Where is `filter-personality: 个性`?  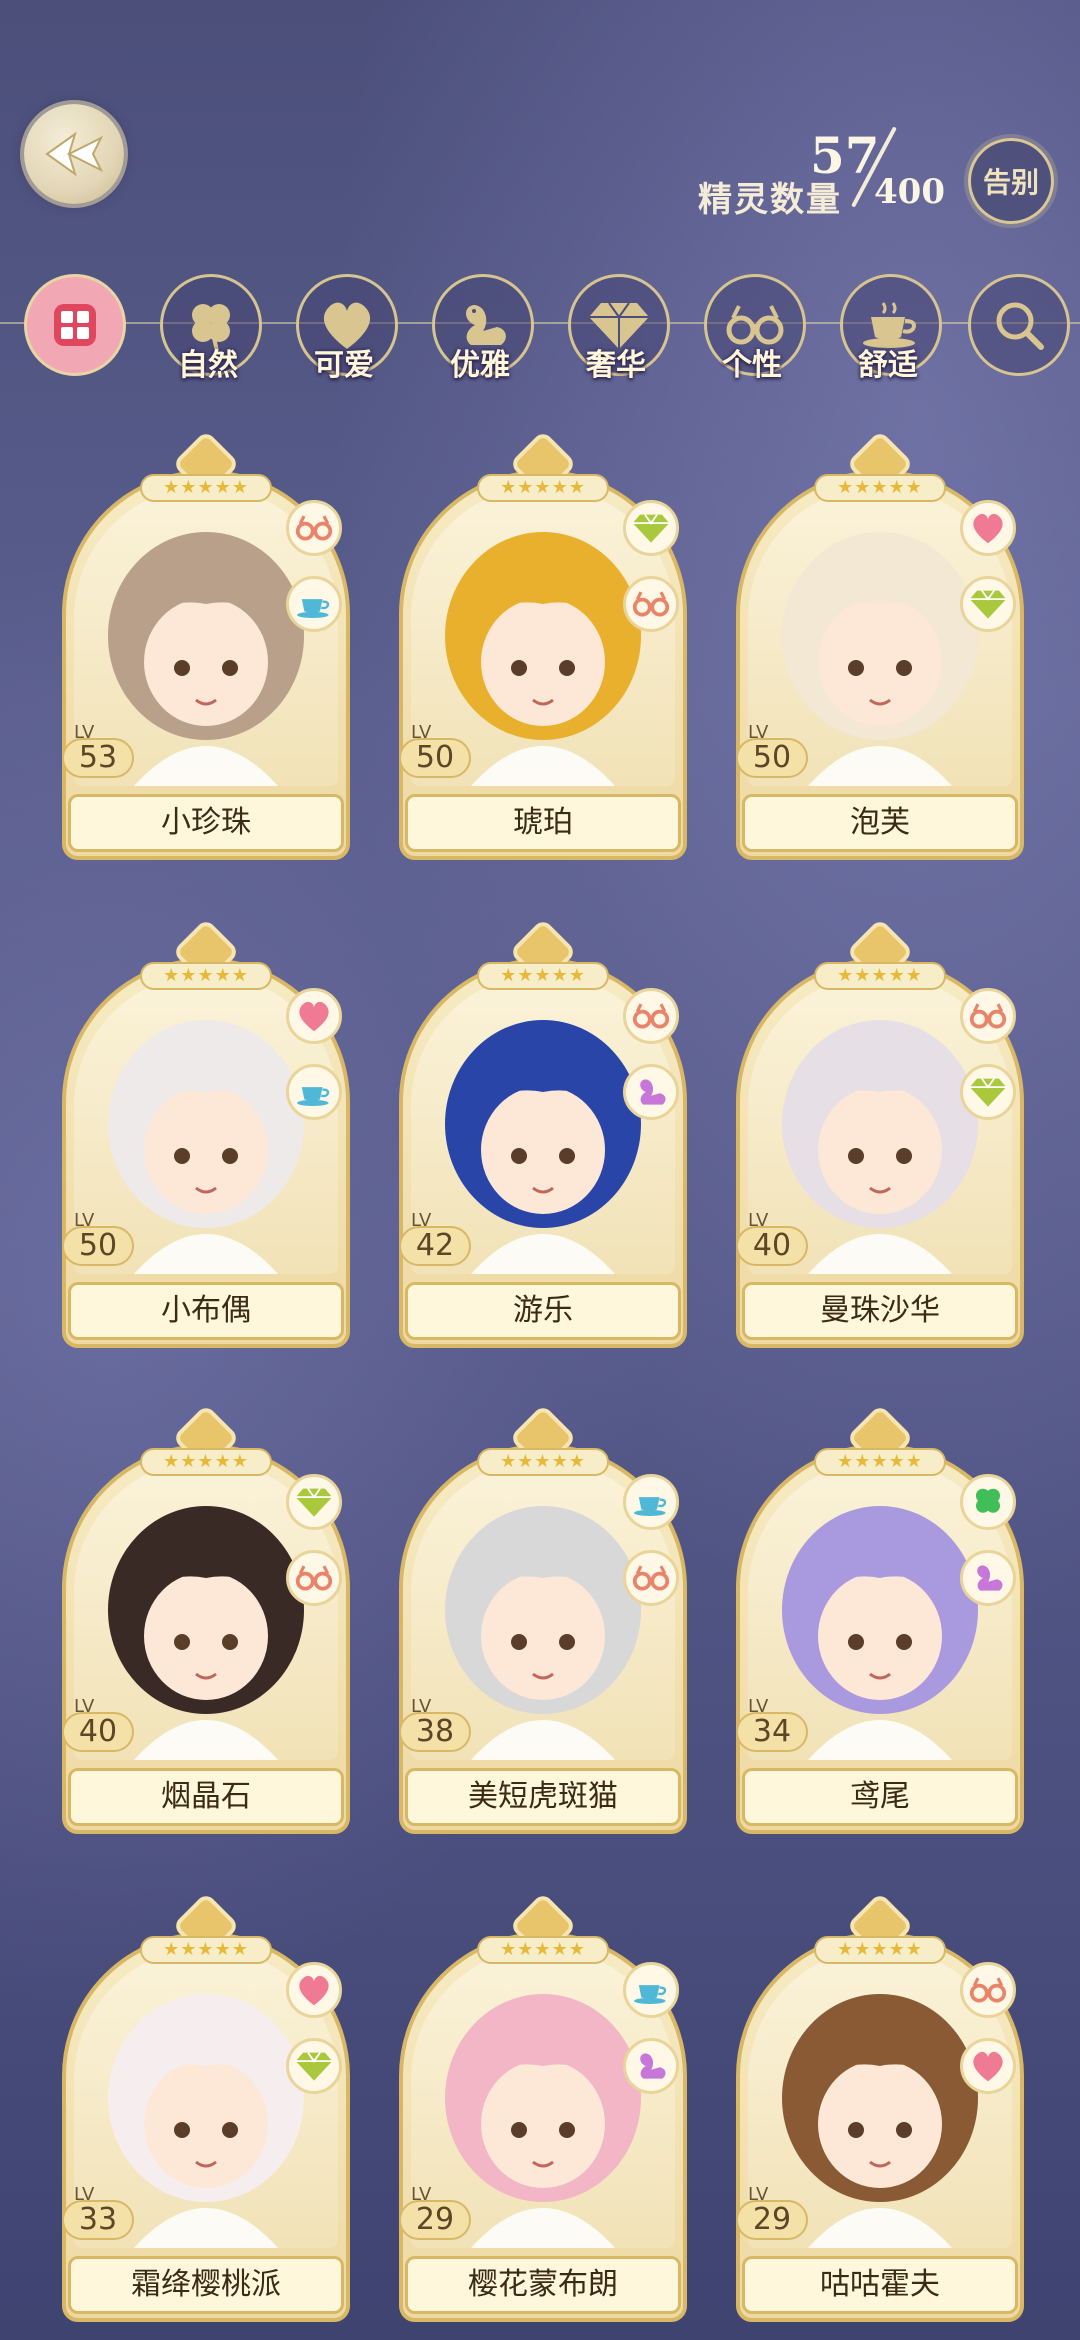 filter-personality: 个性 is located at coordinates (752, 325).